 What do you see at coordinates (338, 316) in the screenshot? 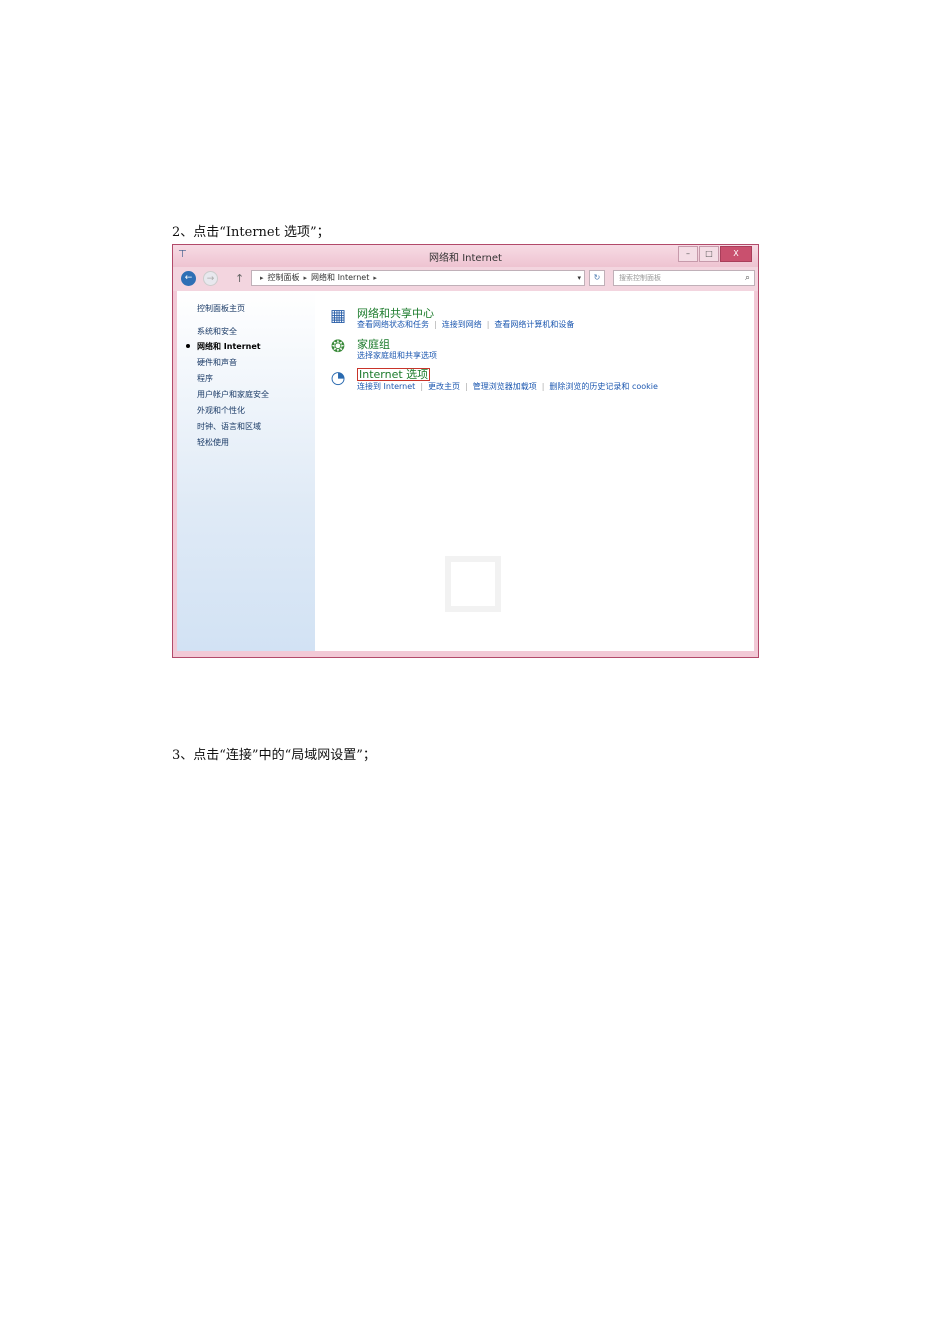
I see `network-sharing-icon: ▦` at bounding box center [338, 316].